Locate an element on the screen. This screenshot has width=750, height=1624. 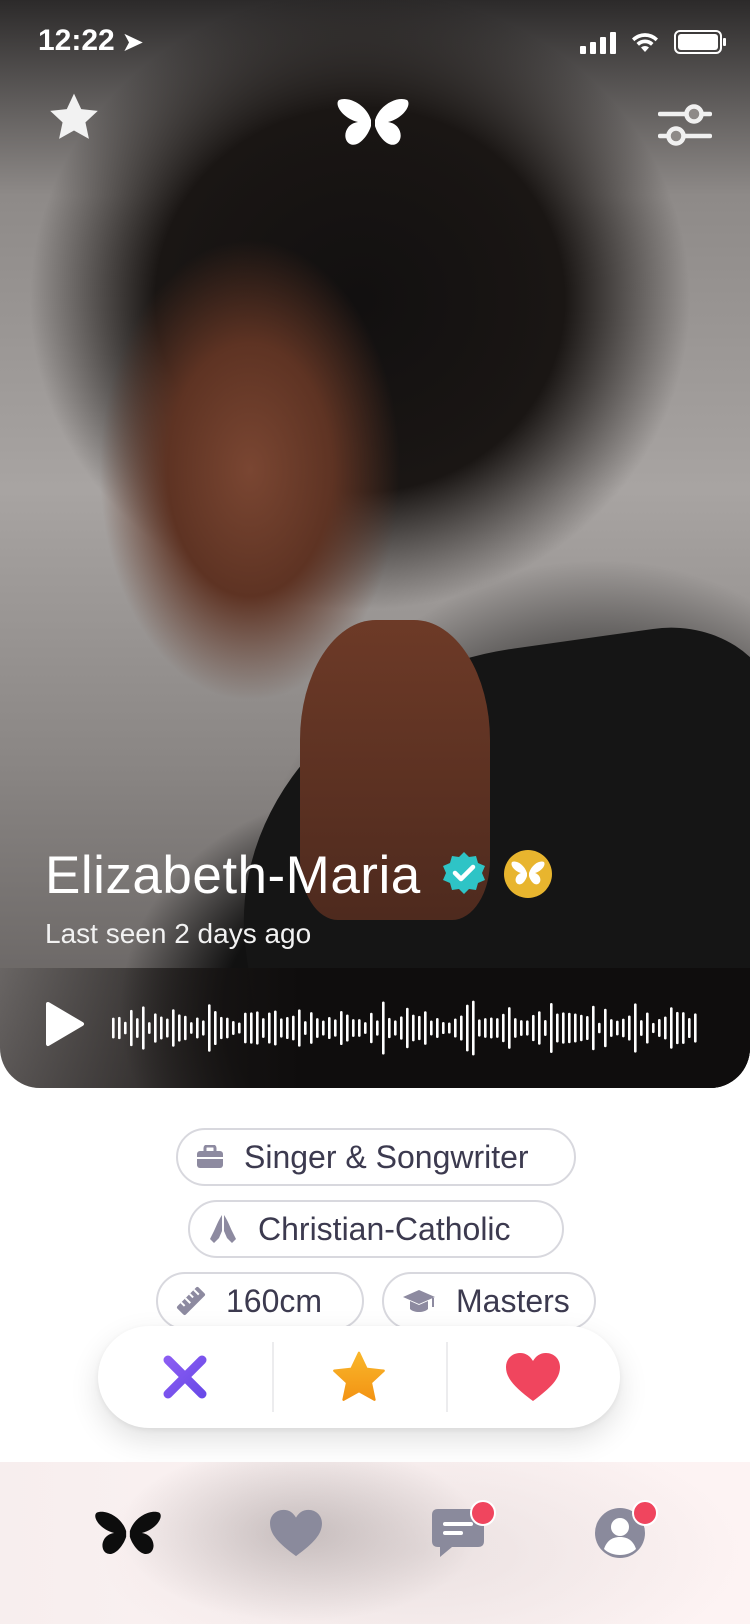
butterfly-icon is located at coordinates (128, 1533).